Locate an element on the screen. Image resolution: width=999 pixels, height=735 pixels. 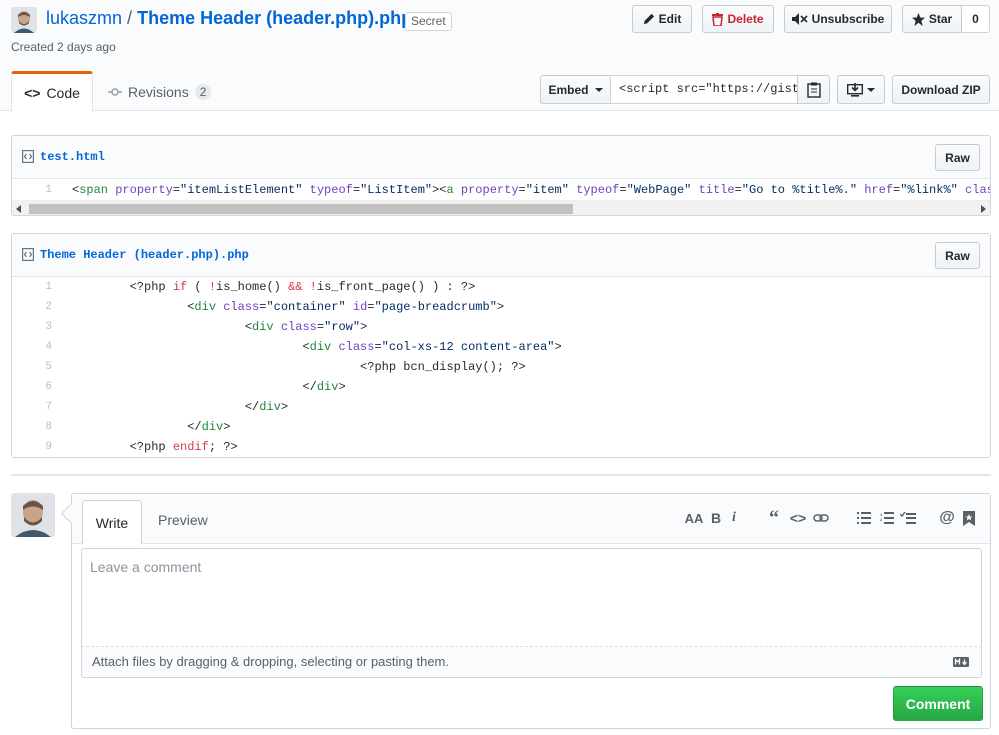
line-number: 6 is located at coordinates (32, 387).